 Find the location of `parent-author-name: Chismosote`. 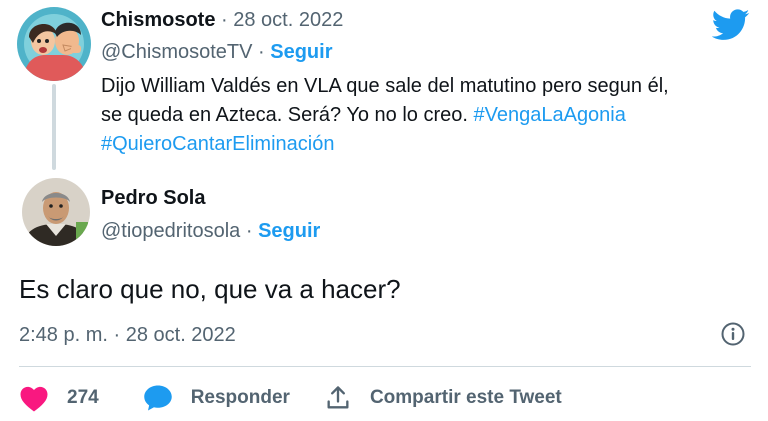

parent-author-name: Chismosote is located at coordinates (158, 20).